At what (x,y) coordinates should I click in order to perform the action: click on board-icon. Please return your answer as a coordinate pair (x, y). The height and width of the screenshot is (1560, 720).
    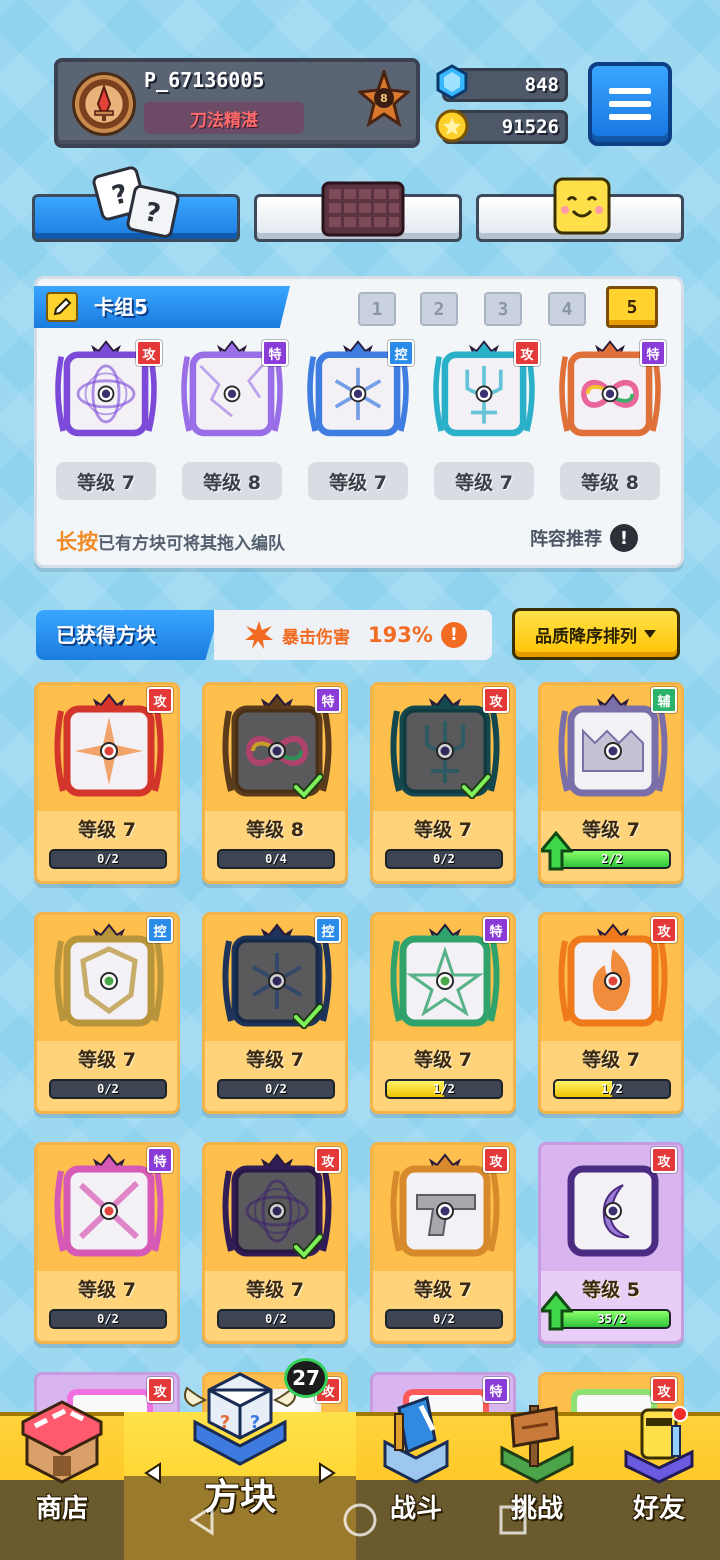
    Looking at the image, I should click on (363, 209).